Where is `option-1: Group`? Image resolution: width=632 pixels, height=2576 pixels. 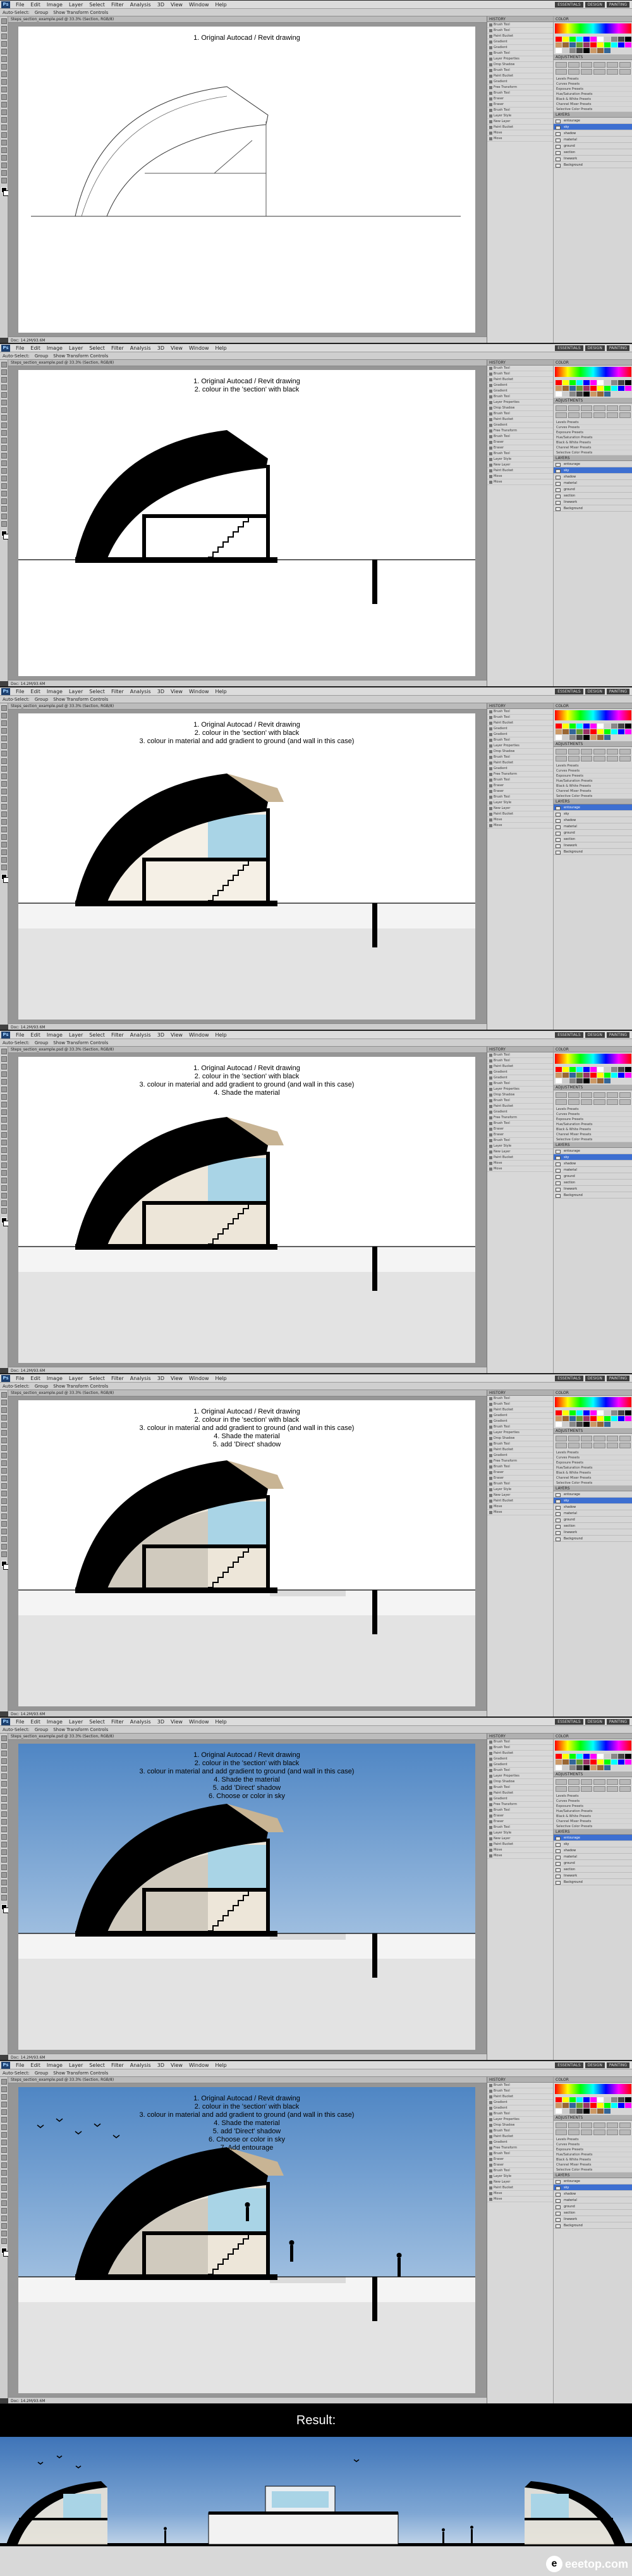 option-1: Group is located at coordinates (41, 356).